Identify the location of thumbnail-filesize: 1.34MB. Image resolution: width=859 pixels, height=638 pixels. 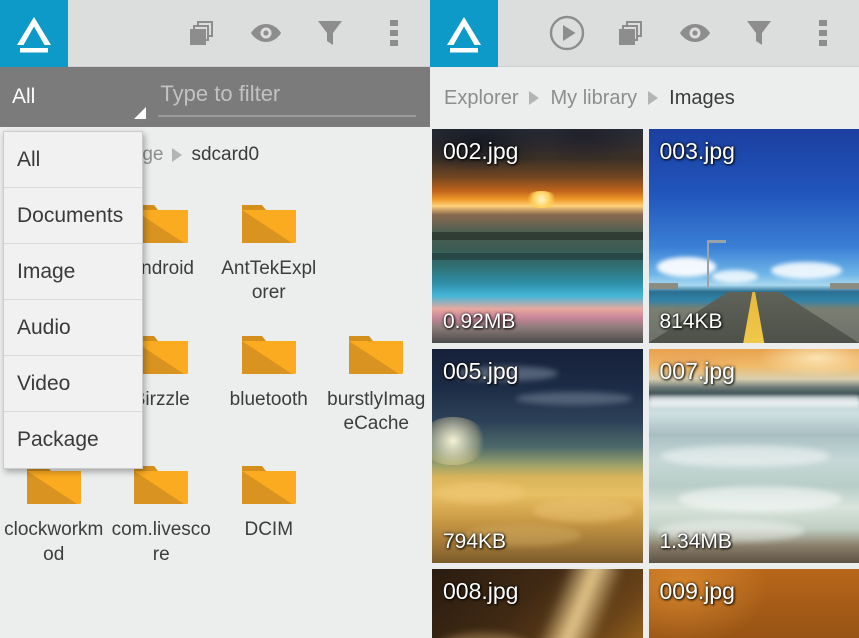
(695, 541).